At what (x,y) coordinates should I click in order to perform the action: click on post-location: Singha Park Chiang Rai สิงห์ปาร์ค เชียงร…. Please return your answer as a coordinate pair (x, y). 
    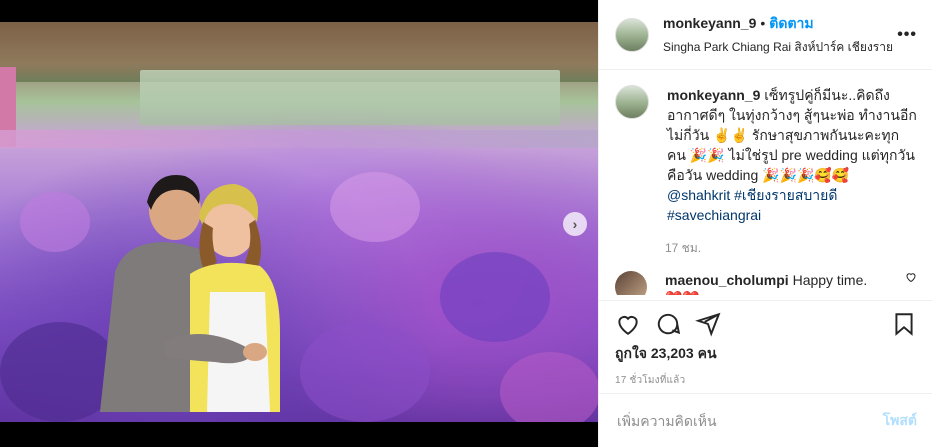
    Looking at the image, I should click on (780, 47).